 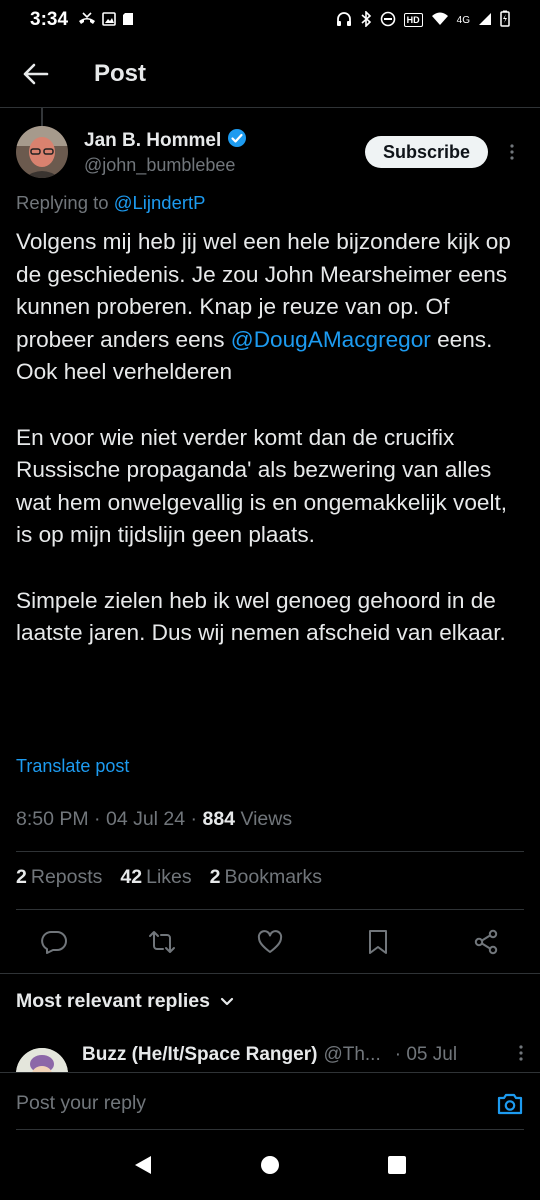 I want to click on signal-icon, so click(x=485, y=20).